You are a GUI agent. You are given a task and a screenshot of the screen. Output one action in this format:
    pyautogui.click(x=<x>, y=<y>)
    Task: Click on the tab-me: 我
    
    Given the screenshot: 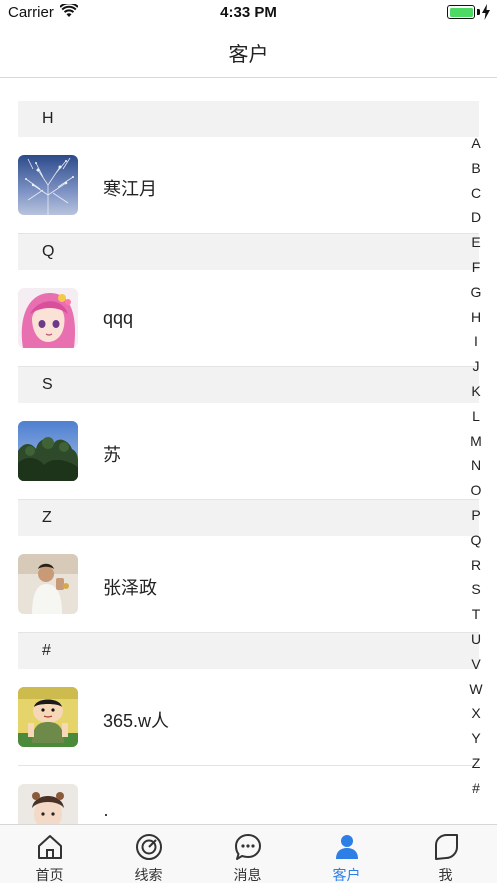 What is the action you would take?
    pyautogui.click(x=445, y=854)
    